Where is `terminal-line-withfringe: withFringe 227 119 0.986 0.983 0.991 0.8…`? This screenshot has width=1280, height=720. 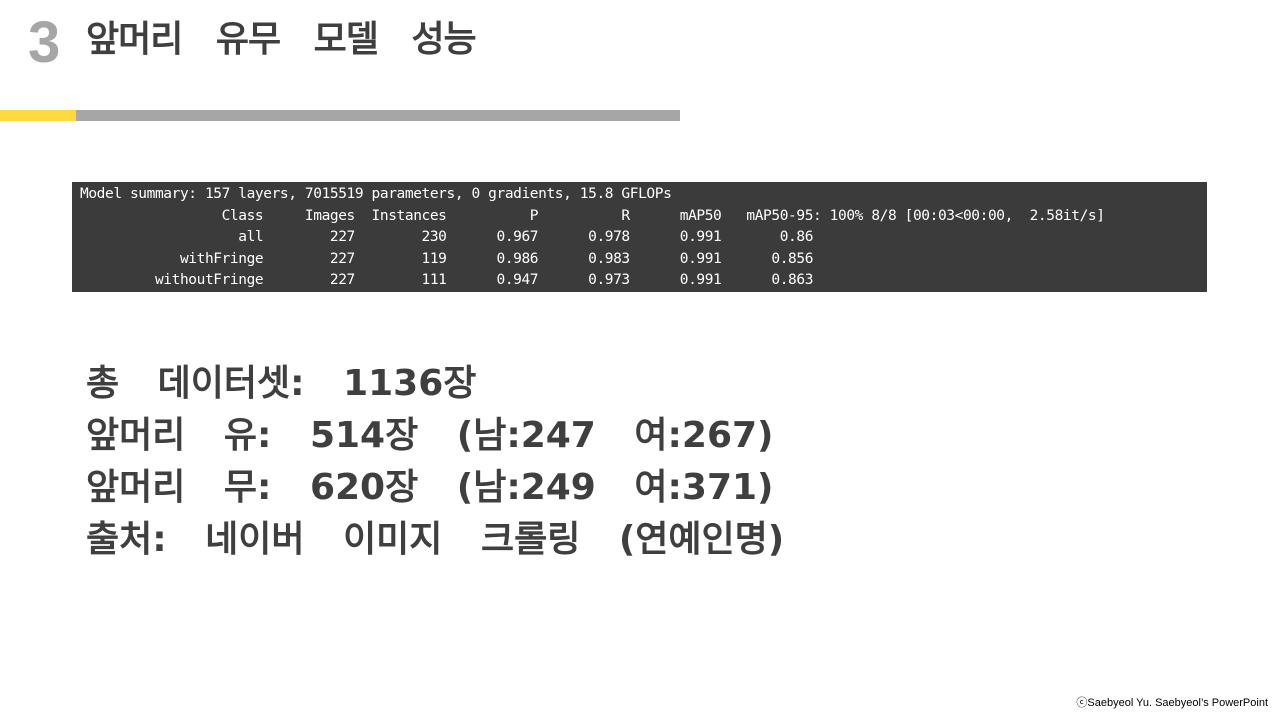 terminal-line-withfringe: withFringe 227 119 0.986 0.983 0.991 0.8… is located at coordinates (447, 258).